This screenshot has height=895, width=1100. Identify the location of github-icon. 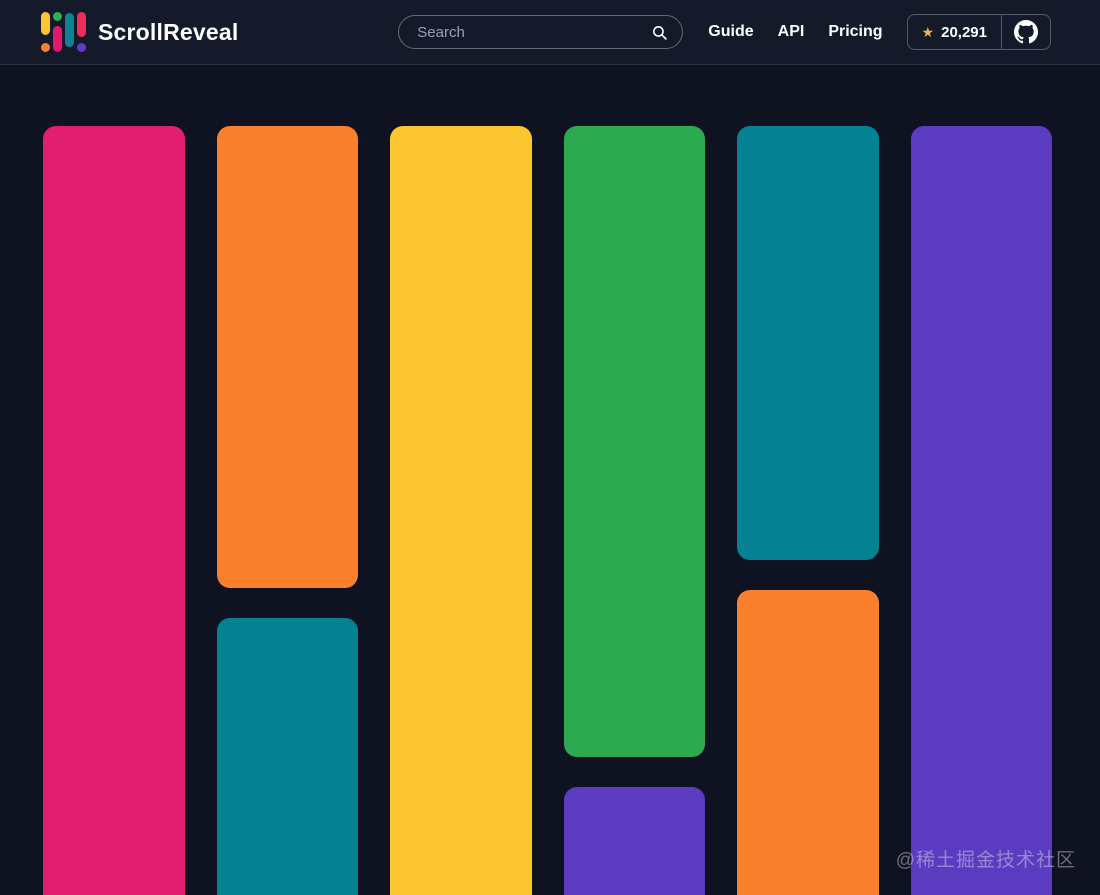
(1025, 32).